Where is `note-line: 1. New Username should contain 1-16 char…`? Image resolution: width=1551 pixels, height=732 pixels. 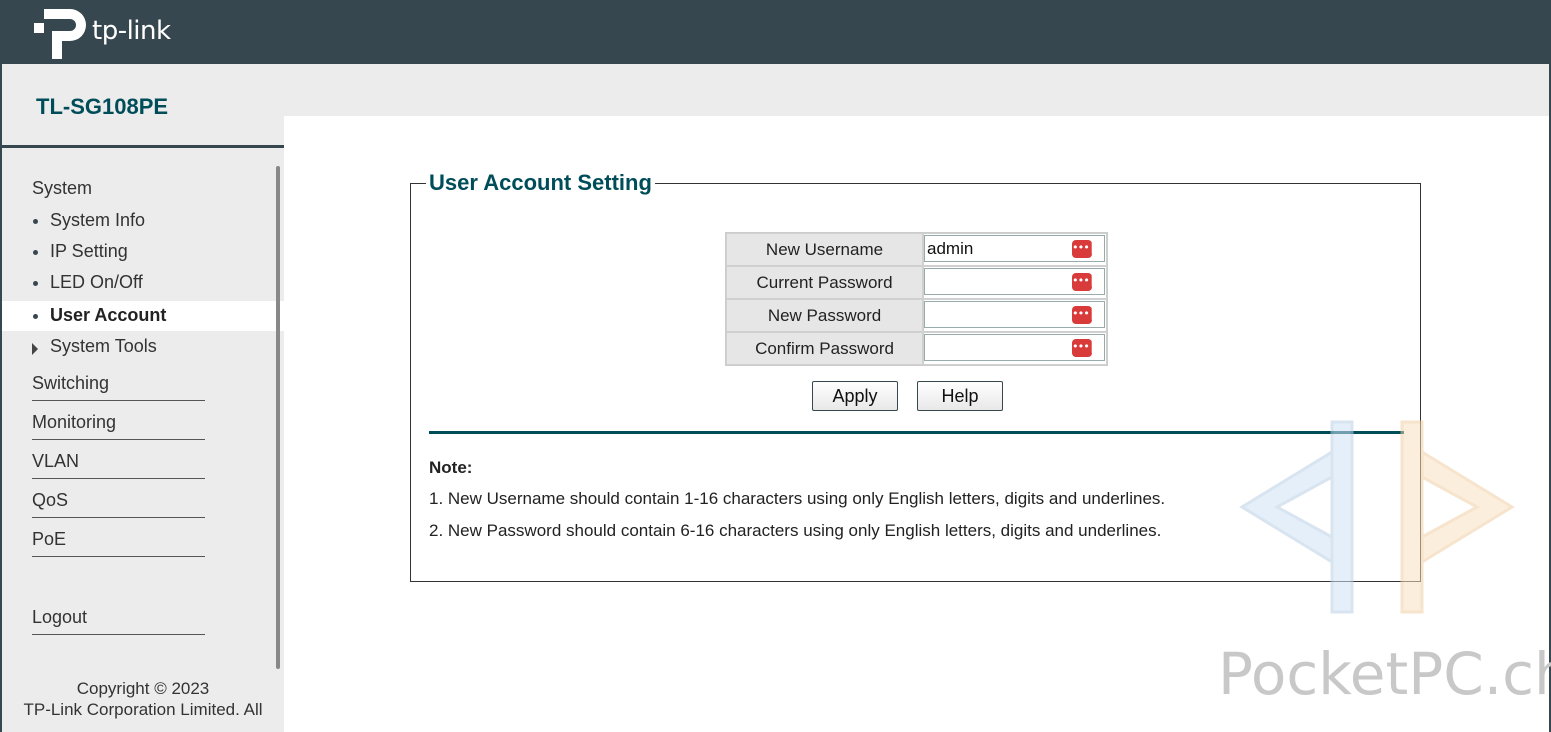
note-line: 1. New Username should contain 1-16 char… is located at coordinates (797, 498).